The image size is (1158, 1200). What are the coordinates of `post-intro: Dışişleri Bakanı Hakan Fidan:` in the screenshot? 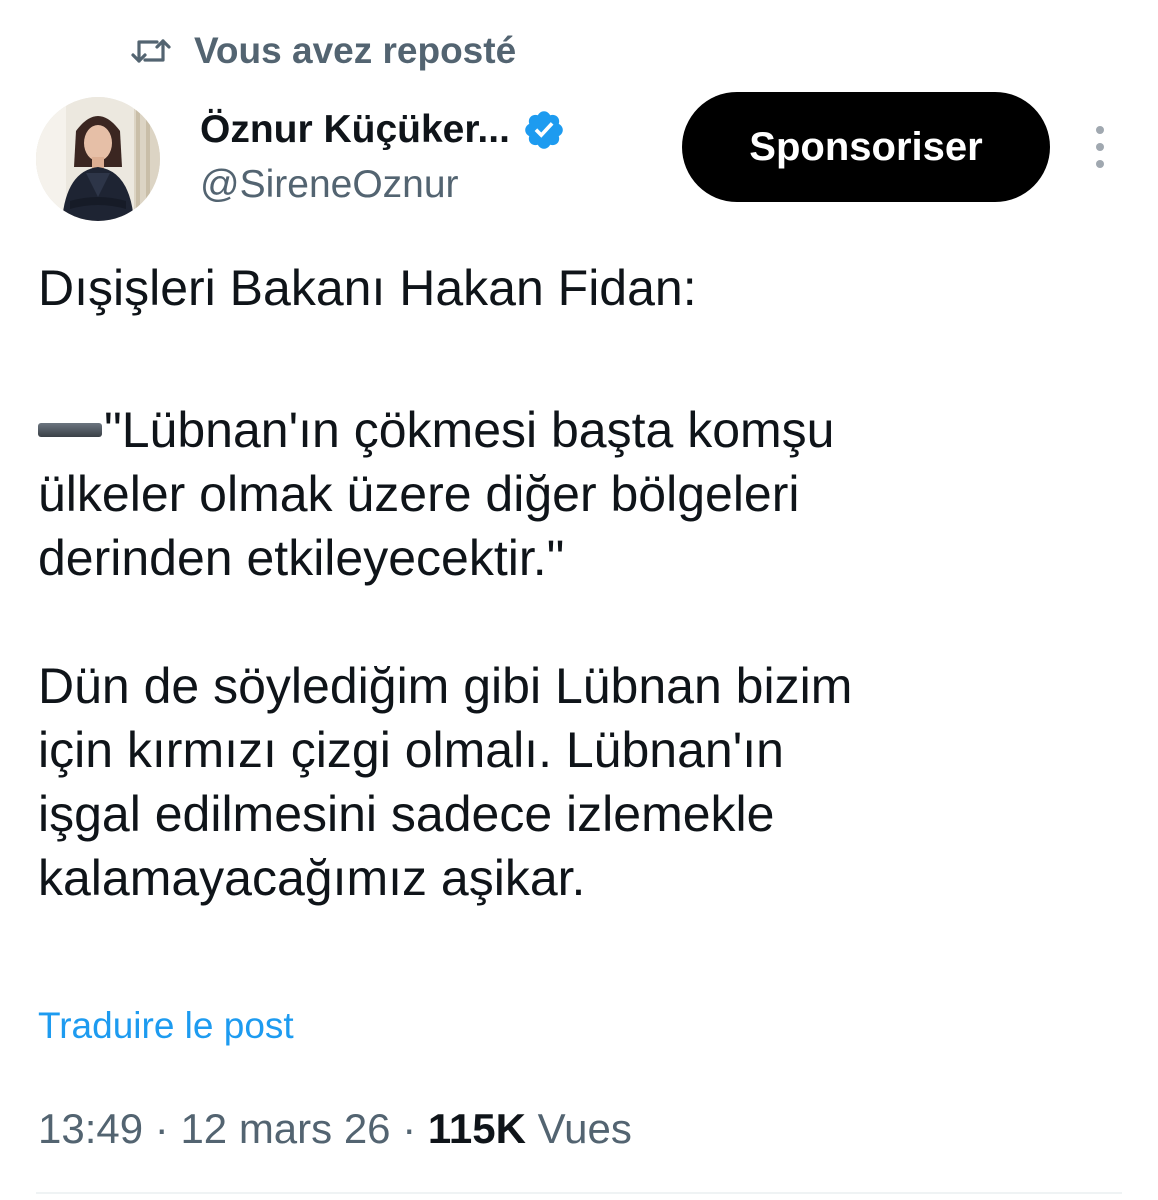 It's located at (367, 288).